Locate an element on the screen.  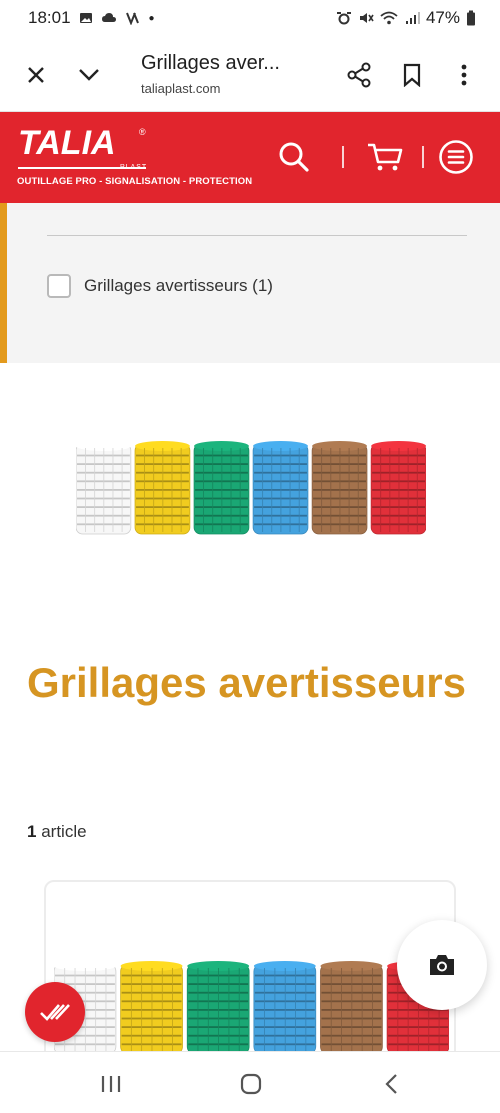
bookmark-button is located at coordinates (412, 75).